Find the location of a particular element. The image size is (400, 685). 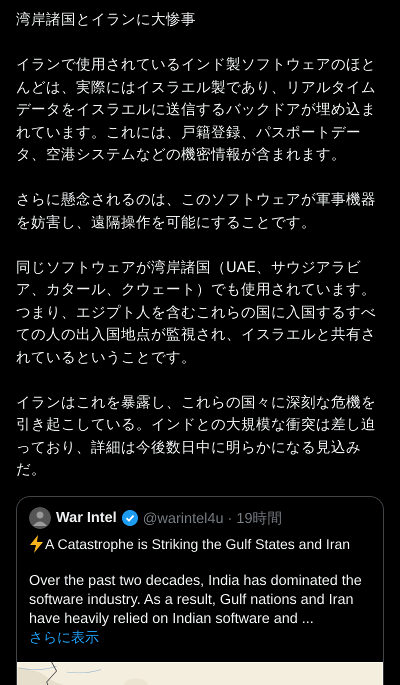

quote-headline: A Catastrophe is Striking the Gulf States and Iran is located at coordinates (197, 544).